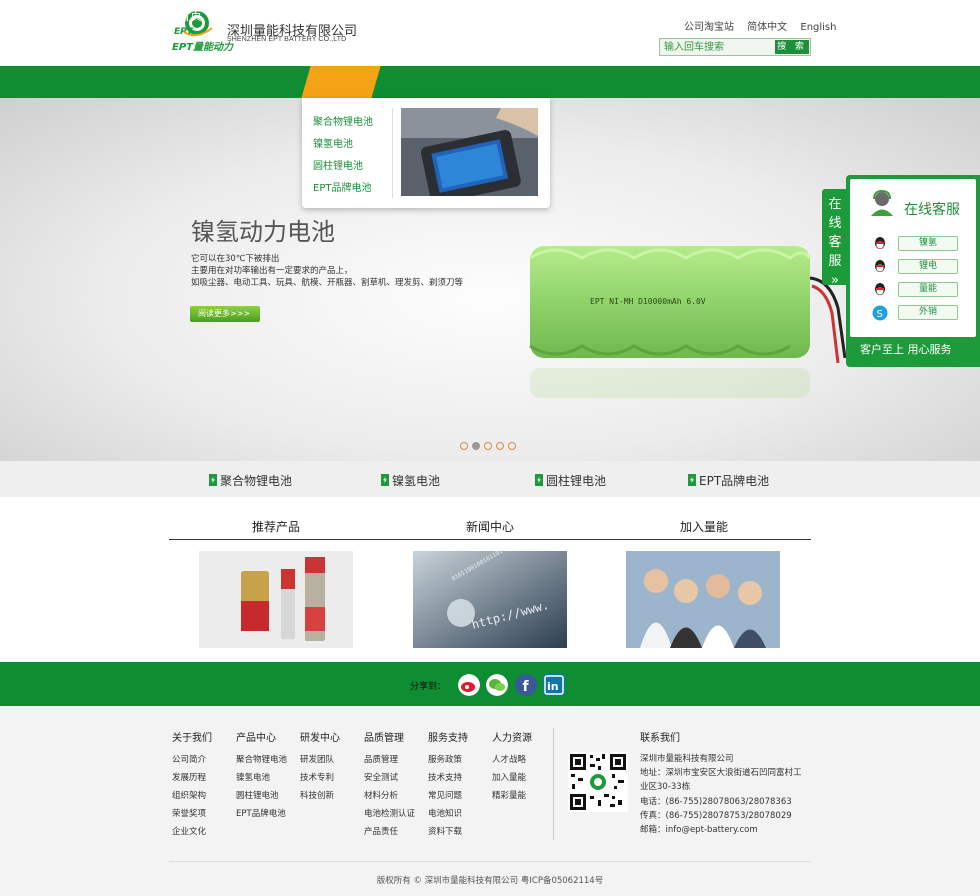 The image size is (980, 896). What do you see at coordinates (256, 736) in the screenshot?
I see `footer-column-title: 产品中心` at bounding box center [256, 736].